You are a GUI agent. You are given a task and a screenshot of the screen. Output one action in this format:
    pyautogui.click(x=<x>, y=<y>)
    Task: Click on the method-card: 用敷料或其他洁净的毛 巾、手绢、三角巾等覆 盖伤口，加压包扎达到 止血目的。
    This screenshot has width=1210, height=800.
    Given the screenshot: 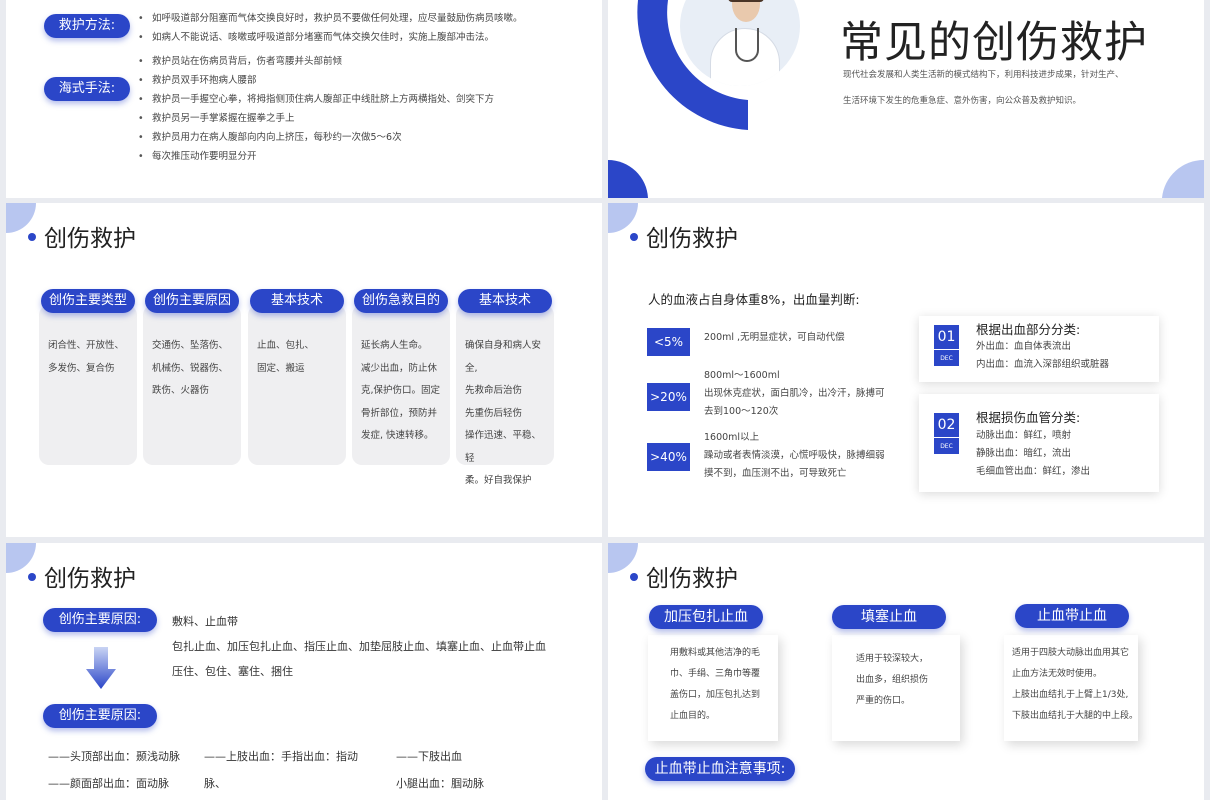 What is the action you would take?
    pyautogui.click(x=713, y=688)
    